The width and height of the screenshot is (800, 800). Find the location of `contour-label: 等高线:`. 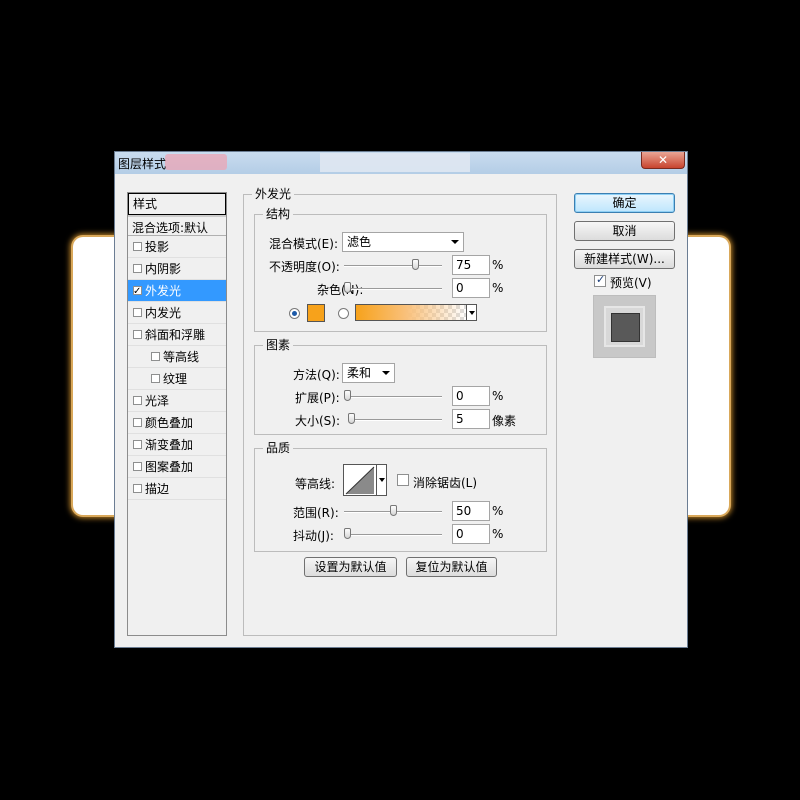

contour-label: 等高线: is located at coordinates (315, 484).